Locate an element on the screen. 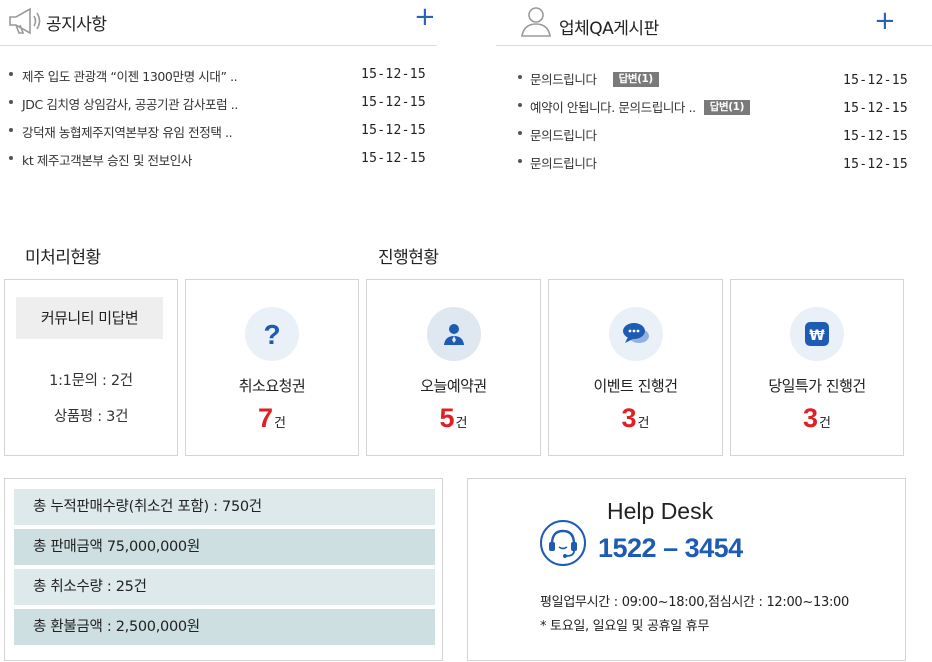 This screenshot has width=932, height=662. notice-subject: JDC 김치영 상임감사, 공공기관 감사포럼 .. is located at coordinates (130, 105).